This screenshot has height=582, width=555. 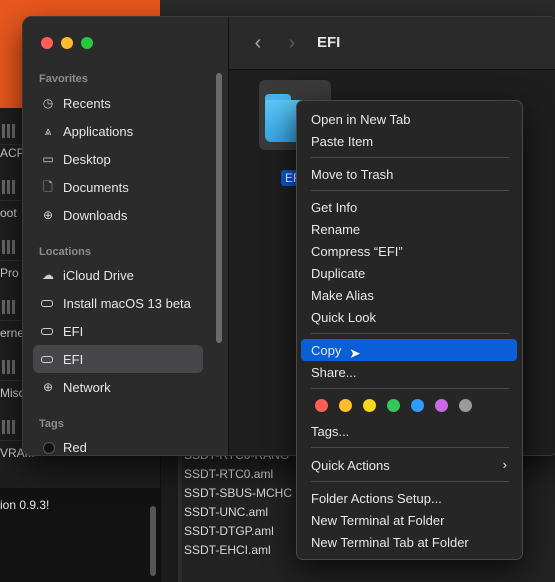 I want to click on tag-color-blue, so click(x=417, y=405).